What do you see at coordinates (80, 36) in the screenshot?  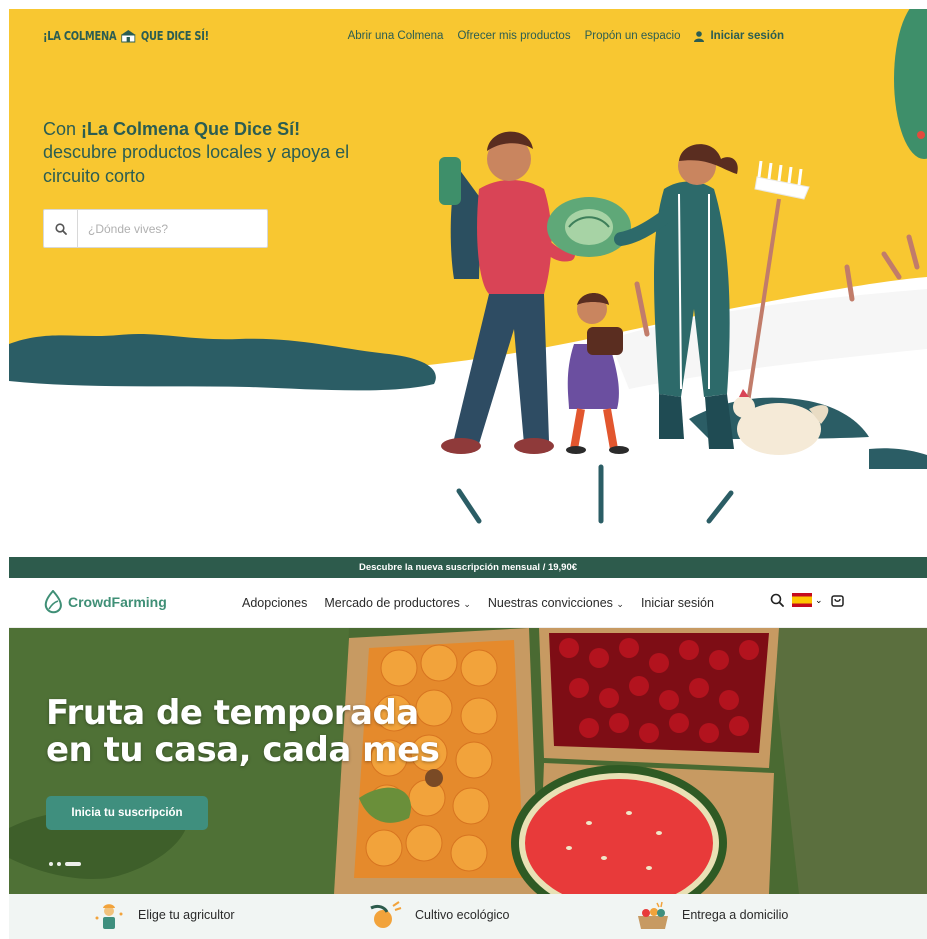 I see `logo-text-left: ¡LA COLMENA` at bounding box center [80, 36].